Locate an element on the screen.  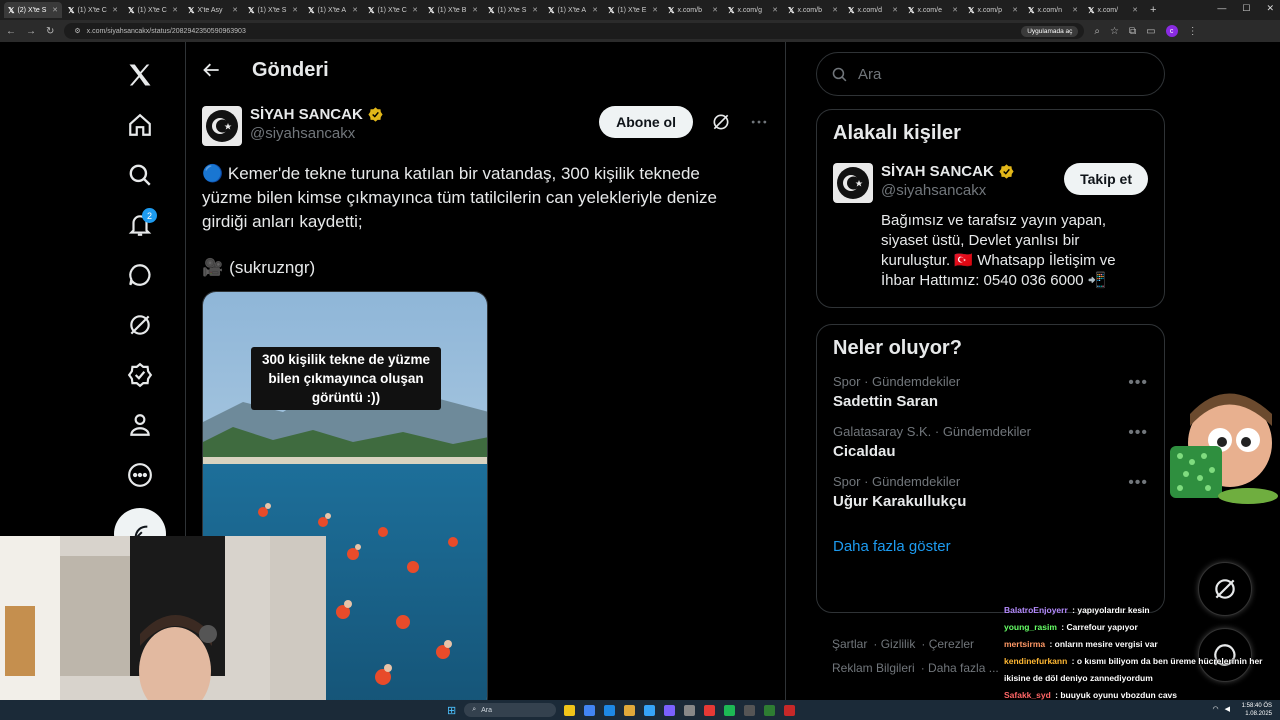
close-window-icon: ✕ is located at coordinates (1270, 8).